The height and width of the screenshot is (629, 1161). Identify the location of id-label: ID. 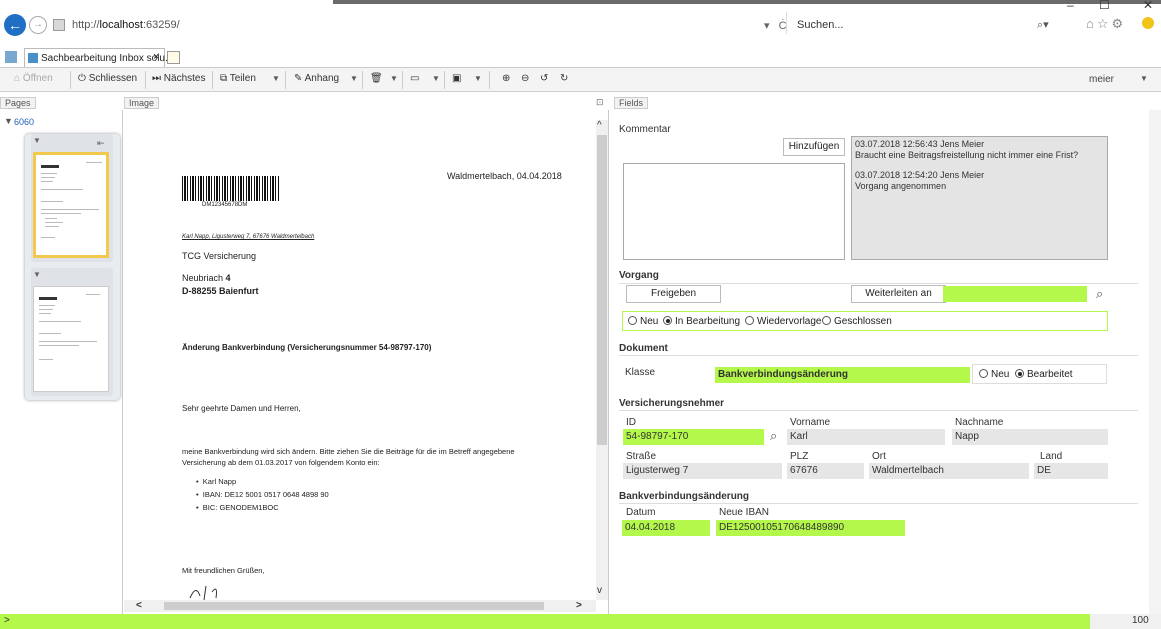
(631, 422).